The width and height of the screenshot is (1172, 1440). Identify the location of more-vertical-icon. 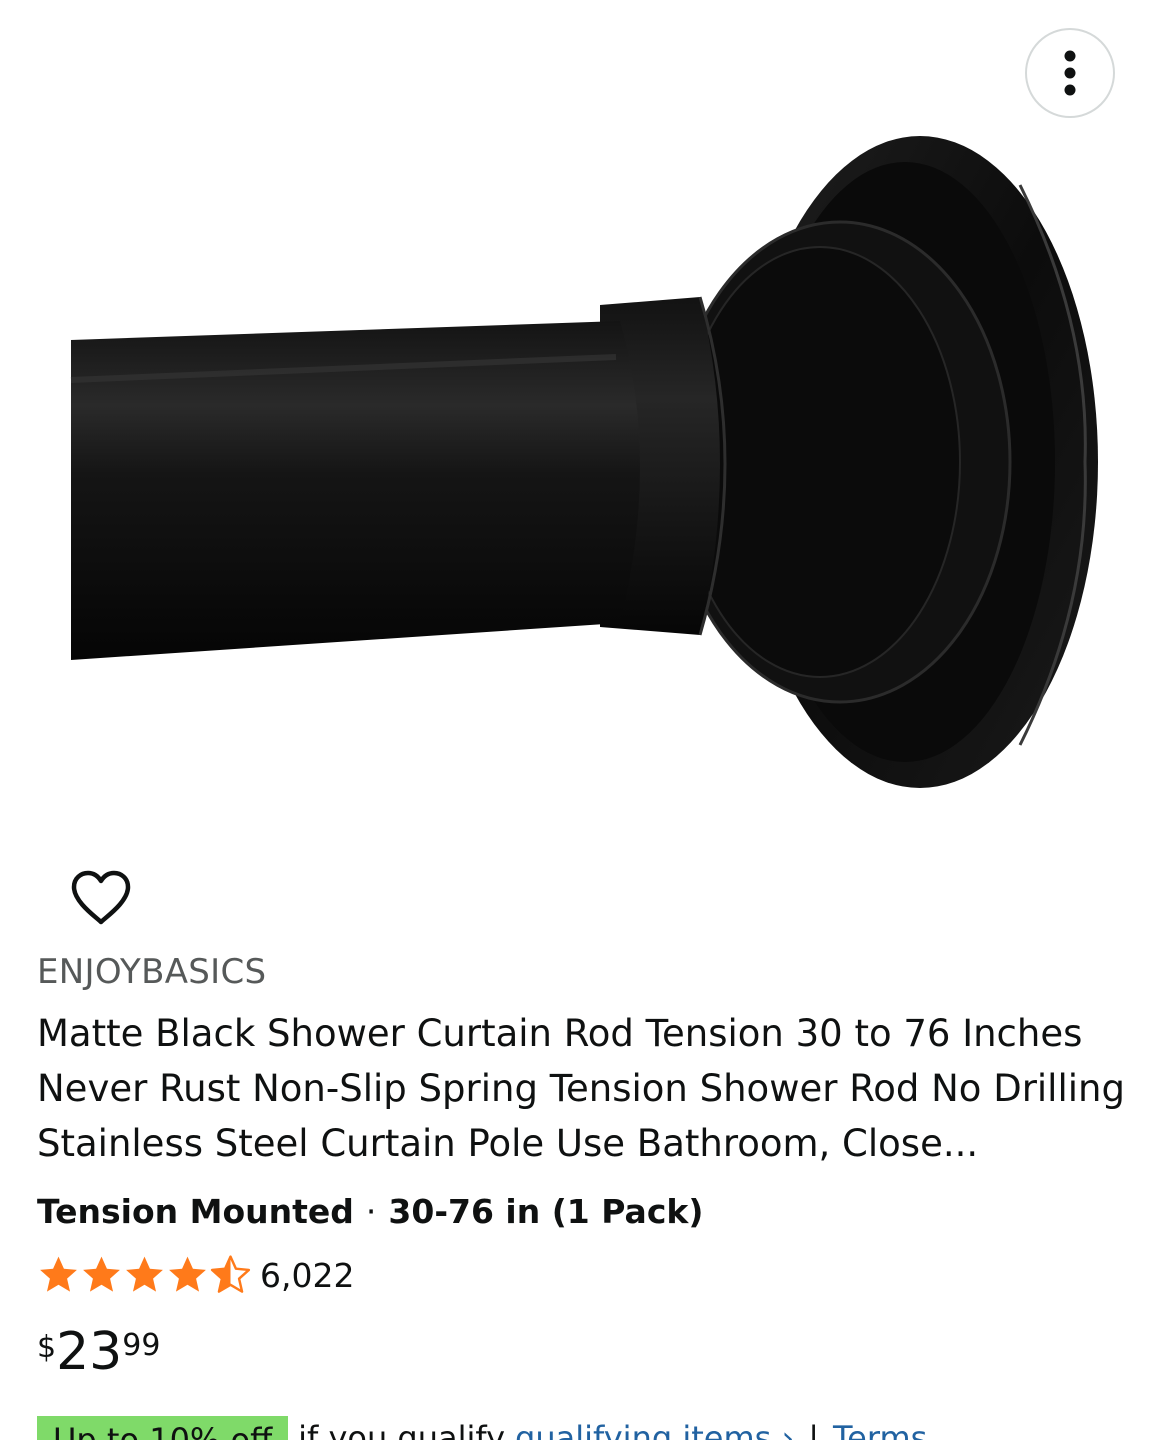
(1070, 73).